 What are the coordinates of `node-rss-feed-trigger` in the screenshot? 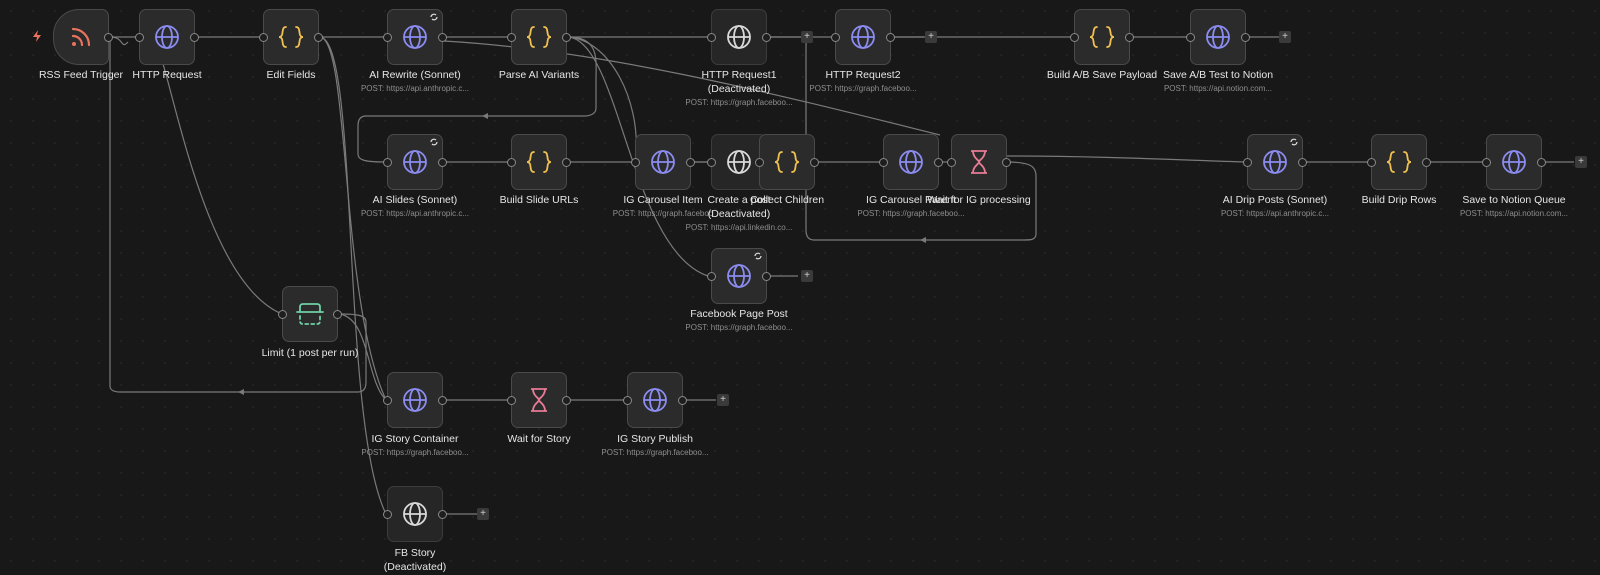 It's located at (83, 37).